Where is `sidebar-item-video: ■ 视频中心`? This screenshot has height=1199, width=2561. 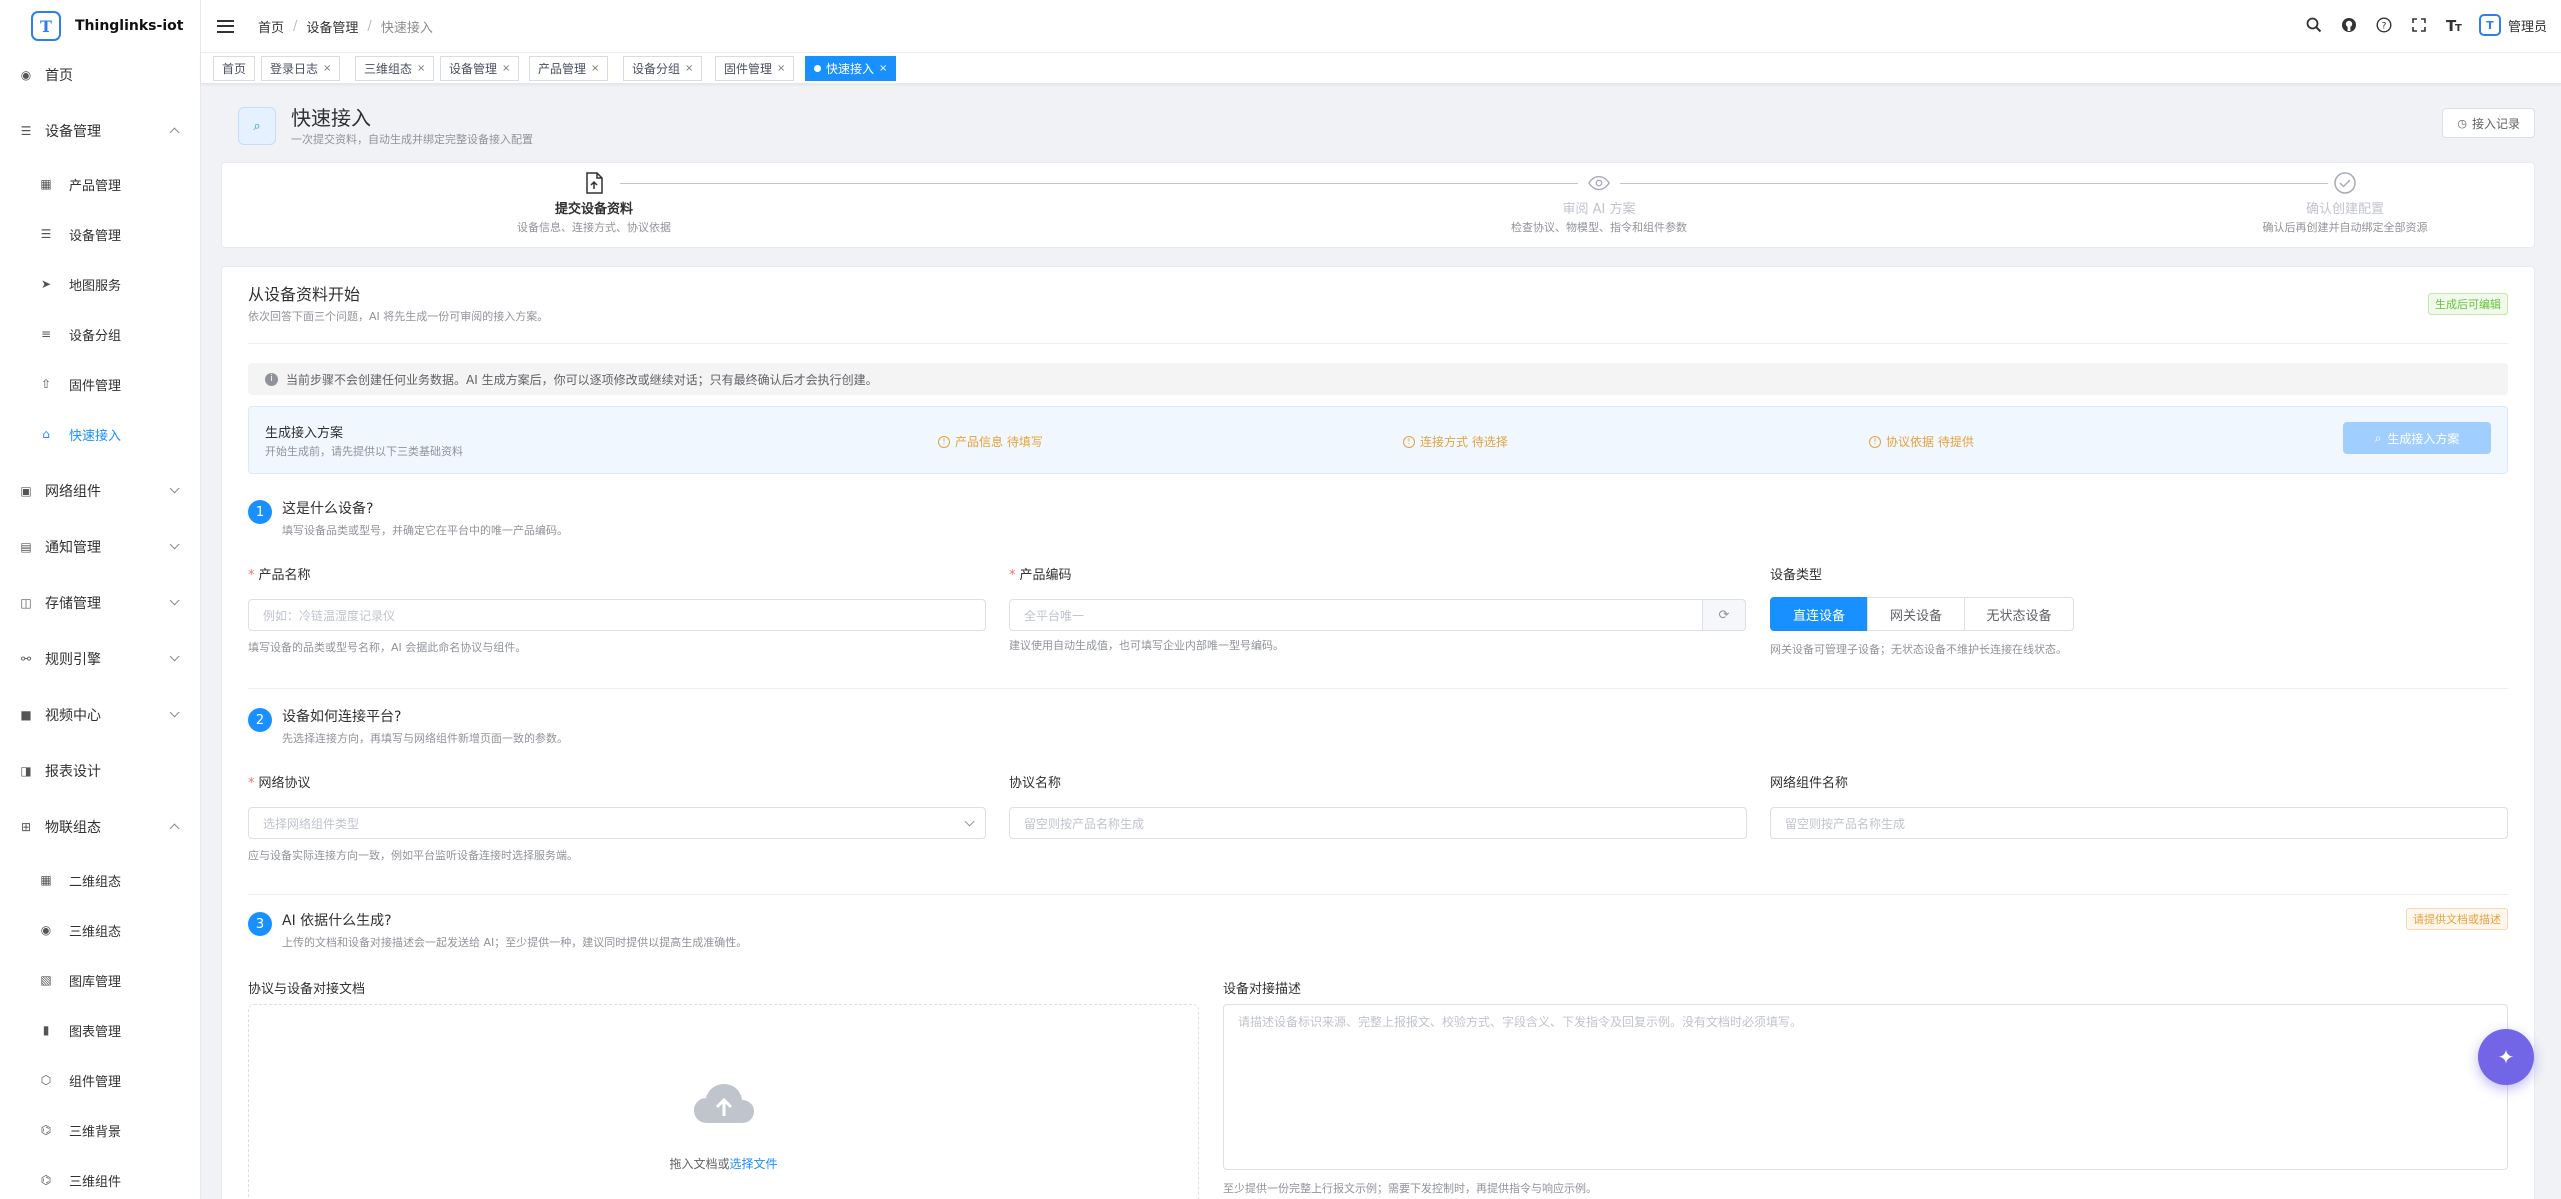 sidebar-item-video: ■ 视频中心 is located at coordinates (100, 715).